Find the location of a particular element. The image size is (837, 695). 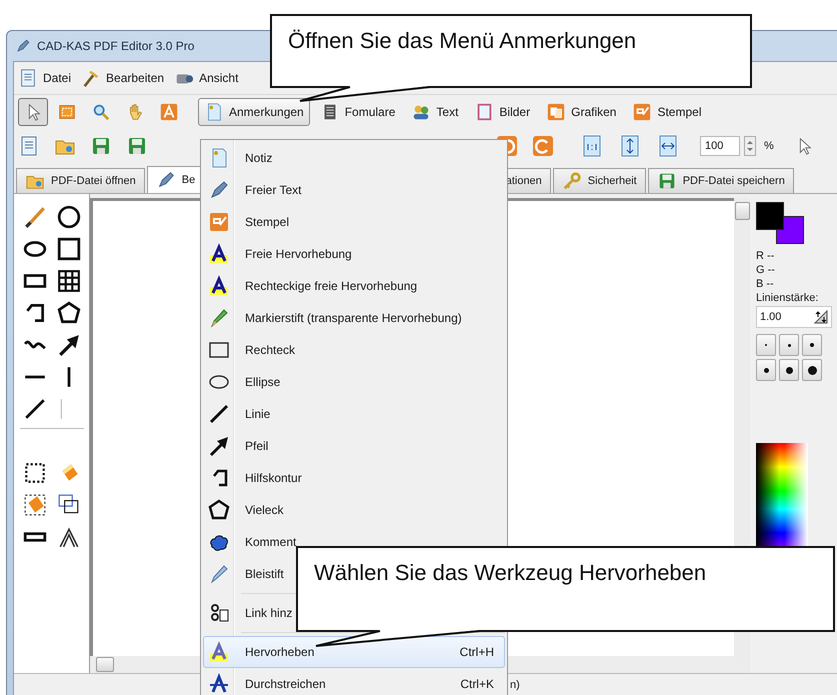

shortcut-text: Ctrl+H is located at coordinates (477, 652).